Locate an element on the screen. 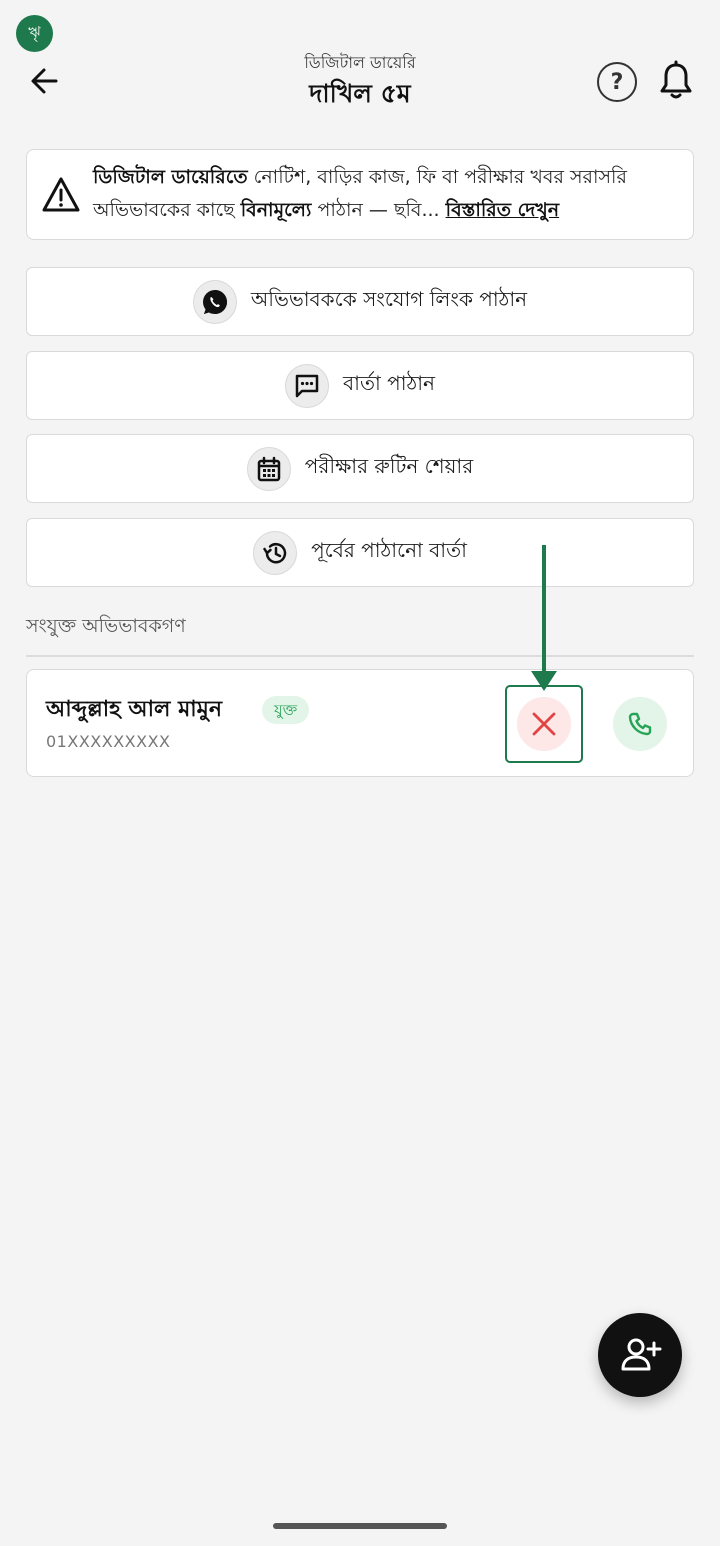 This screenshot has height=1546, width=720. connected-guardians-heading: সংযুক্ত অভিভাবকগণ is located at coordinates (106, 626).